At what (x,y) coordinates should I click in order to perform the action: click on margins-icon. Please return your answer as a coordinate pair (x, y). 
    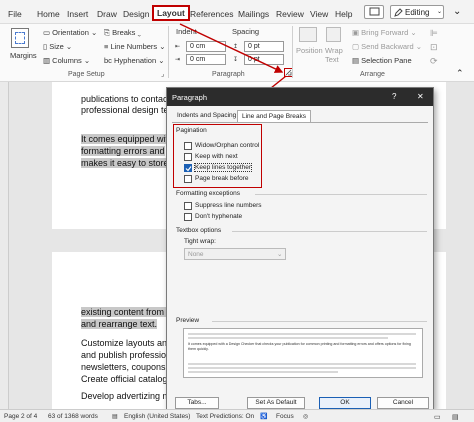
    Looking at the image, I should click on (20, 38).